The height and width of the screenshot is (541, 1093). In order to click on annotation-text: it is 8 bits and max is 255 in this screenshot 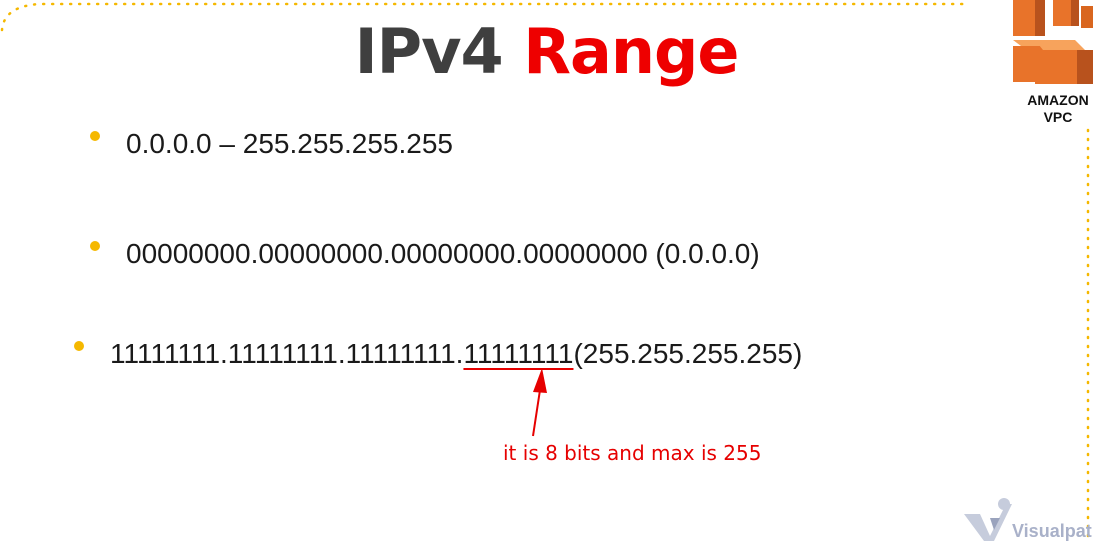, I will do `click(632, 453)`.